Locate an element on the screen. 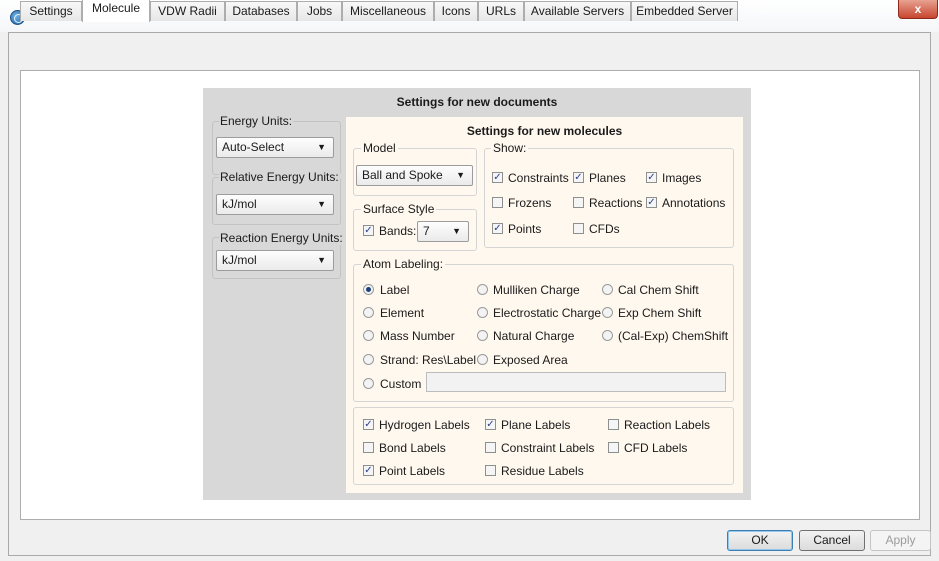 Image resolution: width=939 pixels, height=561 pixels. custom-radio is located at coordinates (368, 383).